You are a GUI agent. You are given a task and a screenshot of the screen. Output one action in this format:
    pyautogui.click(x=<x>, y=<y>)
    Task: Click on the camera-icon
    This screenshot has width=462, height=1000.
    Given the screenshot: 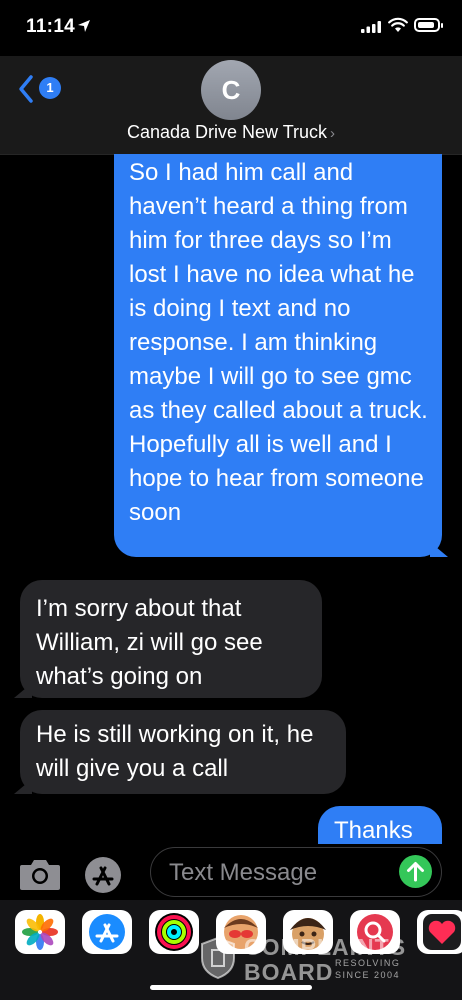 What is the action you would take?
    pyautogui.click(x=40, y=874)
    